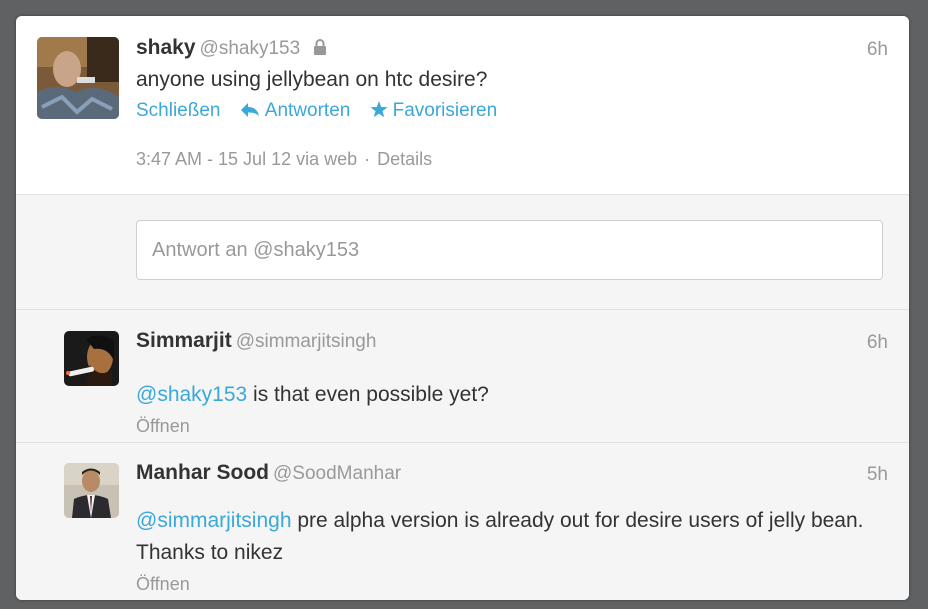  Describe the element at coordinates (178, 111) in the screenshot. I see `close-button: Schließen` at that location.